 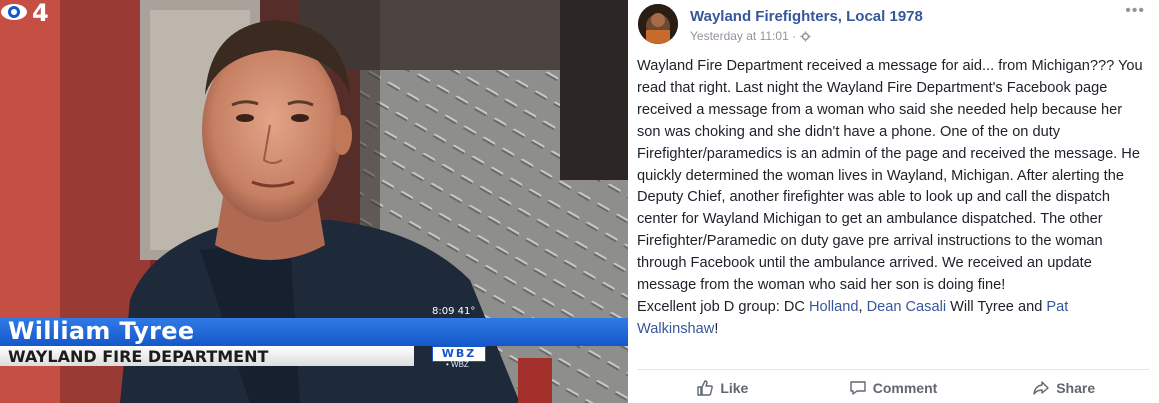 I want to click on page-name-link: Wayland Firefighters, Local 1978, so click(x=806, y=16).